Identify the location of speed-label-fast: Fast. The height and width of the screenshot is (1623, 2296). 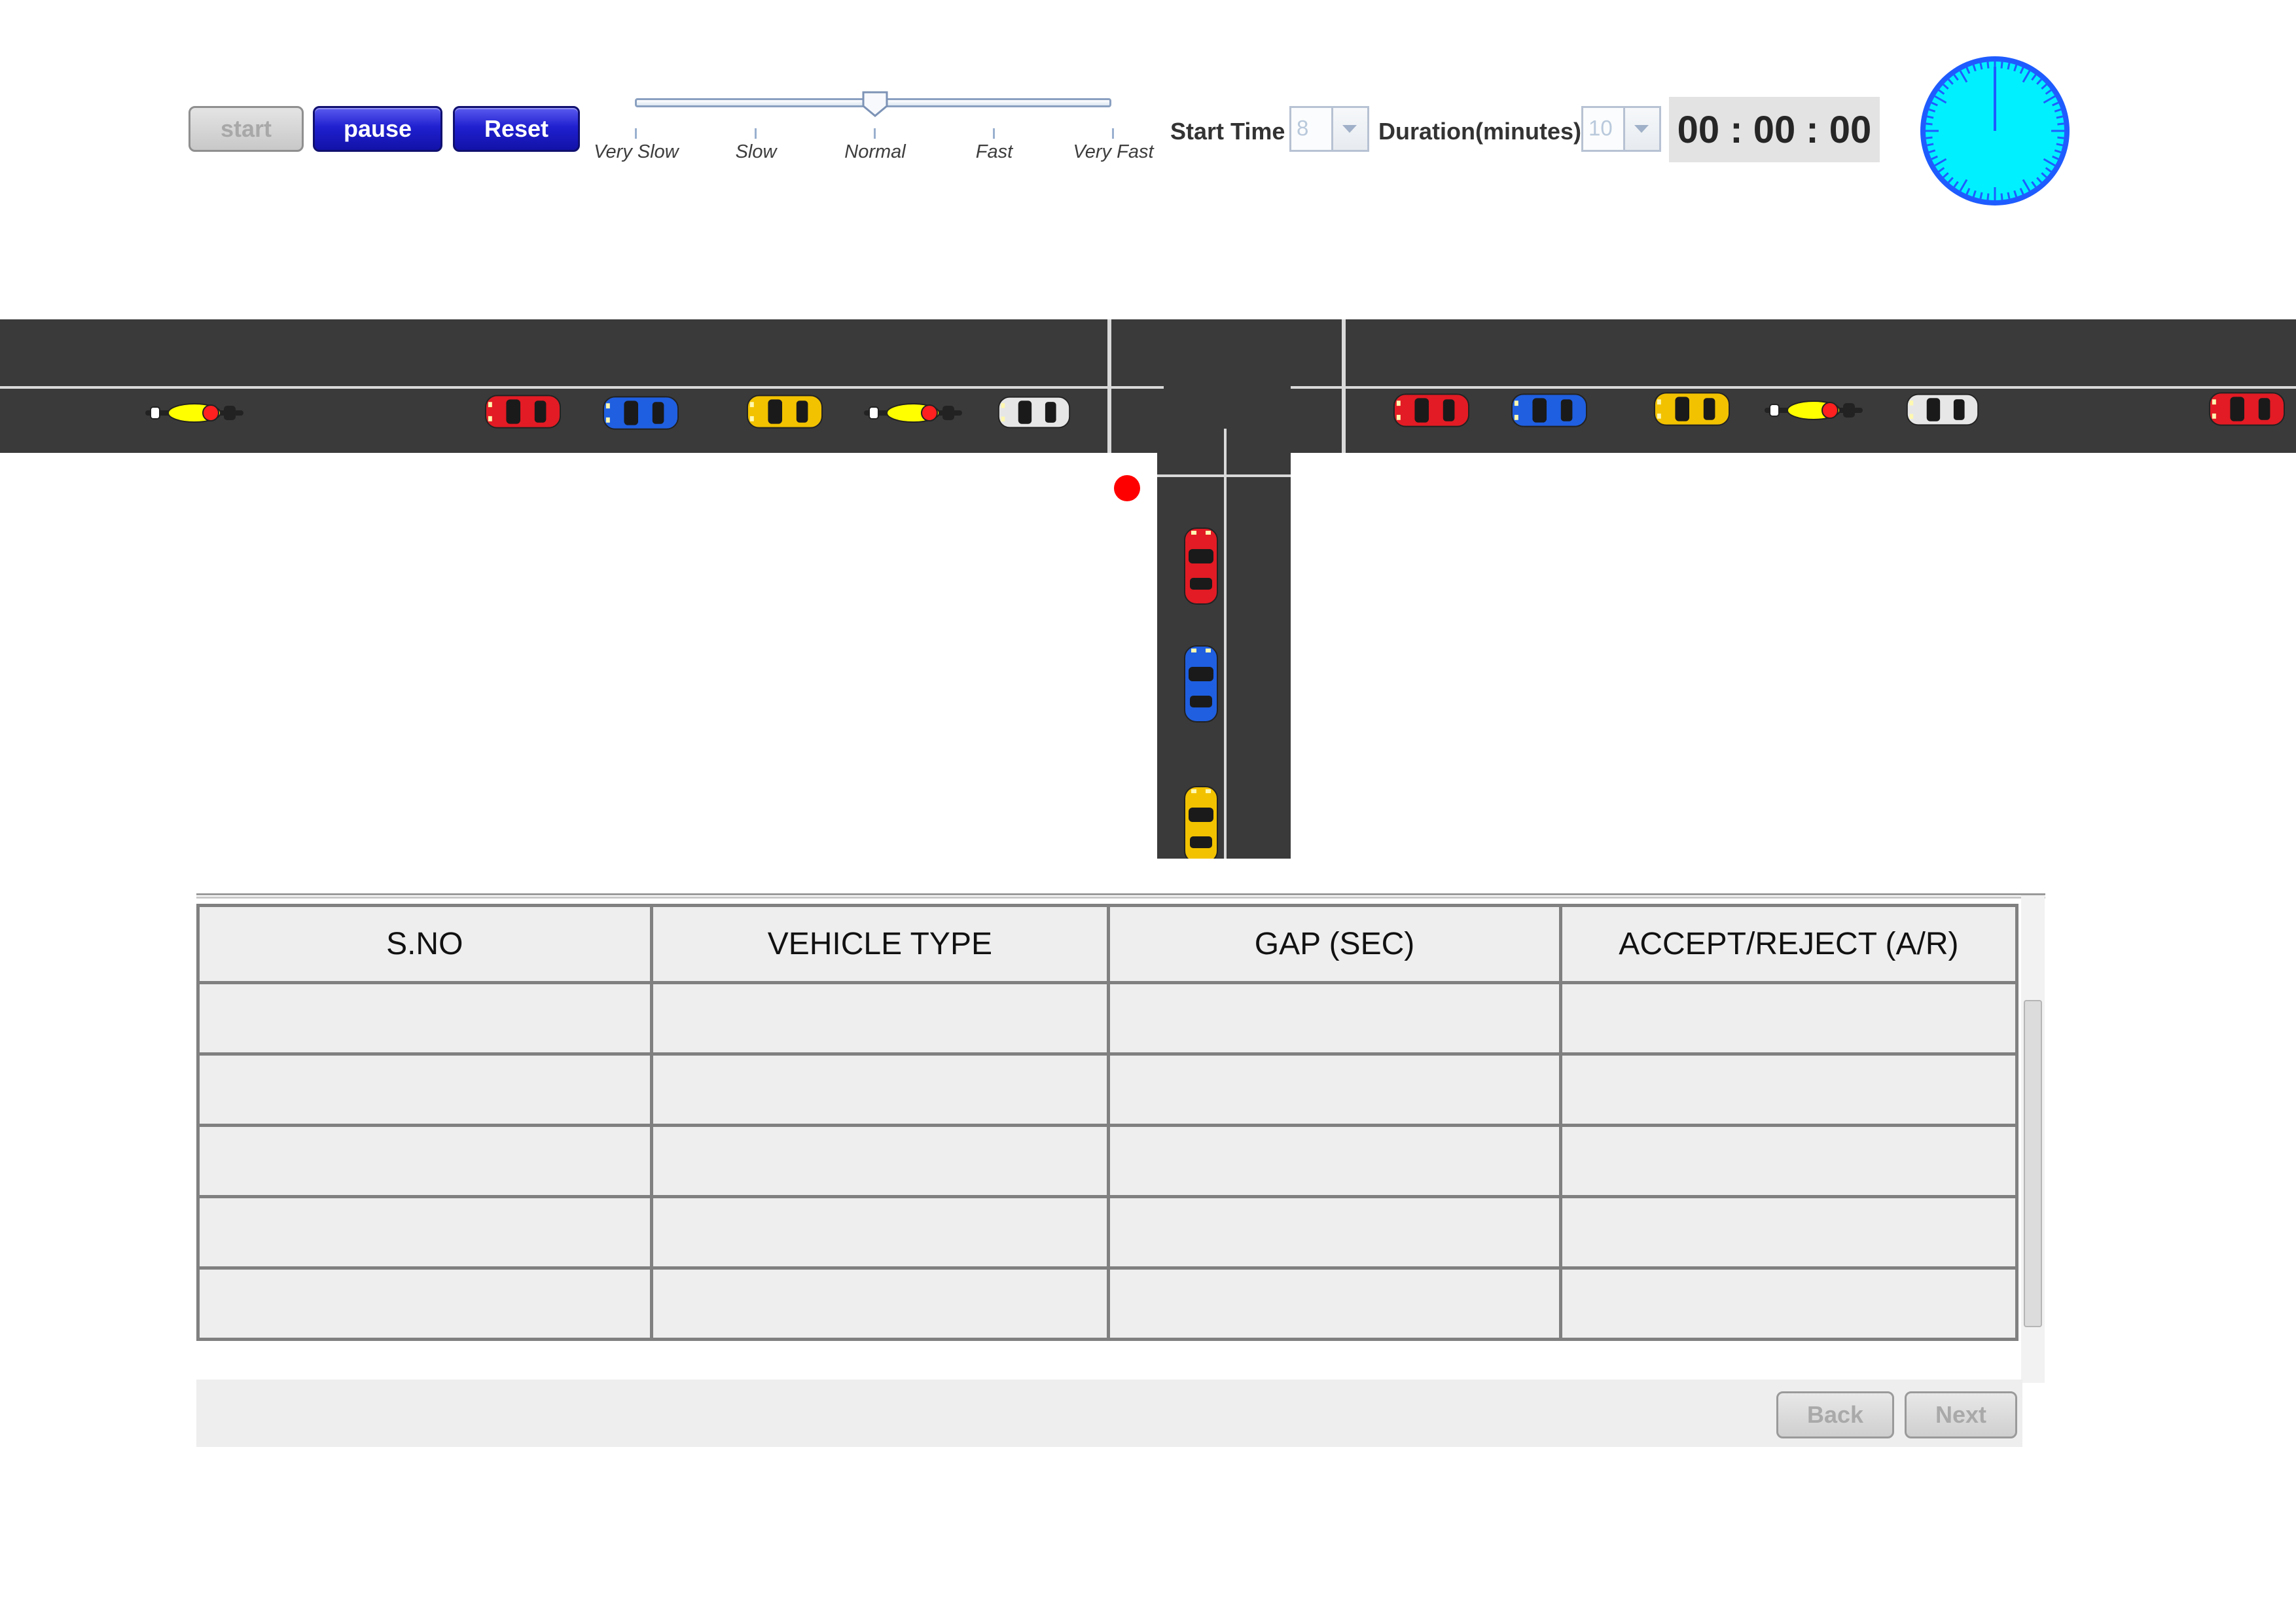
(994, 151).